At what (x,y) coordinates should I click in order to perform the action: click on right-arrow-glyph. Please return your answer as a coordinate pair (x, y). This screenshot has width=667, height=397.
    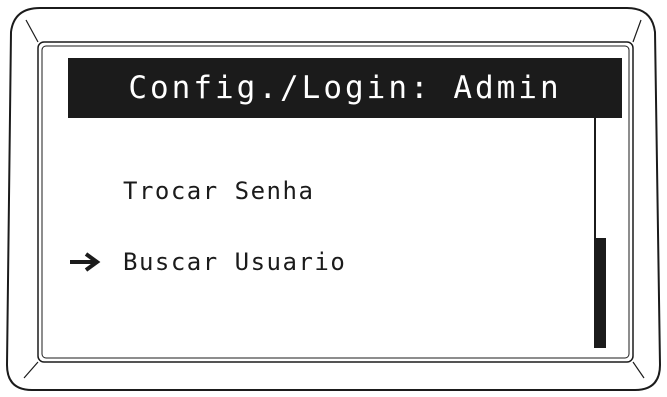
    Looking at the image, I should click on (85, 262).